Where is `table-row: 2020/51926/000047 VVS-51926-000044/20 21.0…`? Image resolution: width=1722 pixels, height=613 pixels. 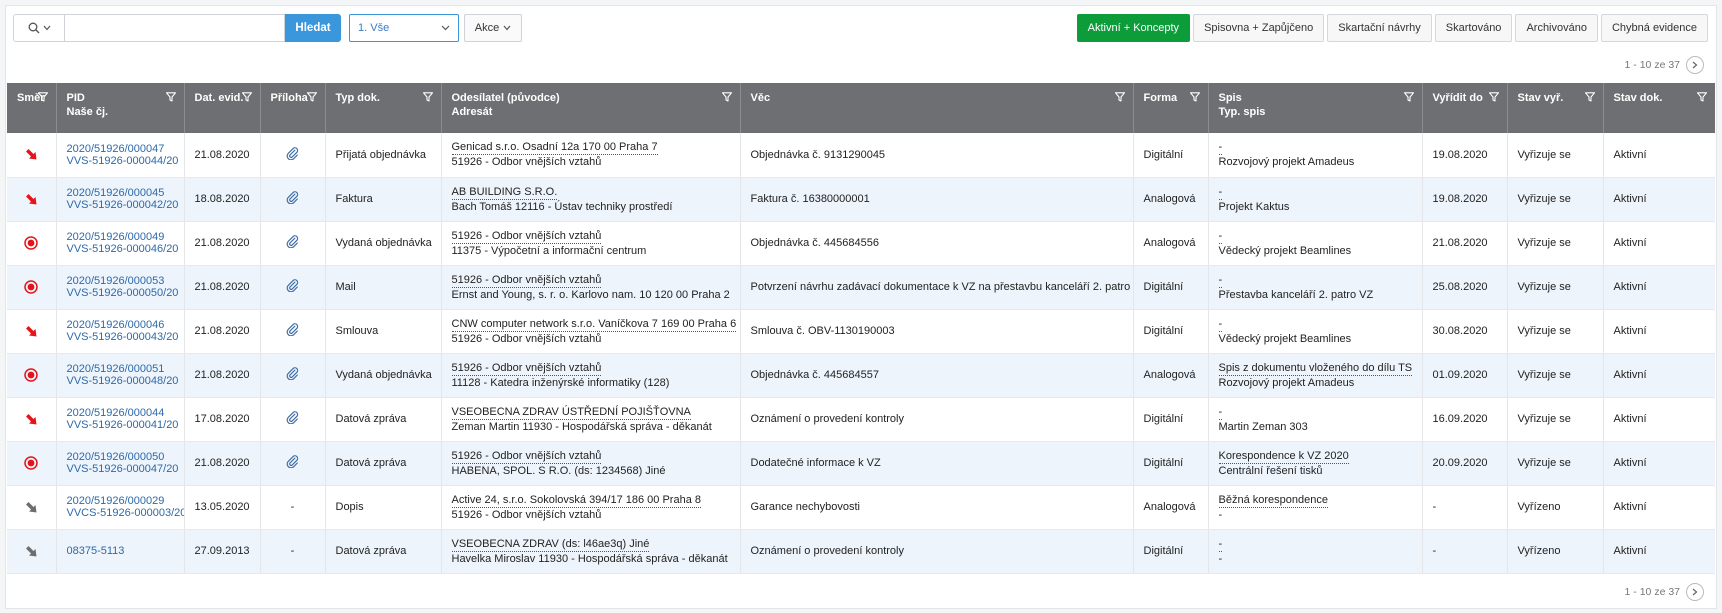
table-row: 2020/51926/000047 VVS-51926-000044/20 21.0… is located at coordinates (861, 155).